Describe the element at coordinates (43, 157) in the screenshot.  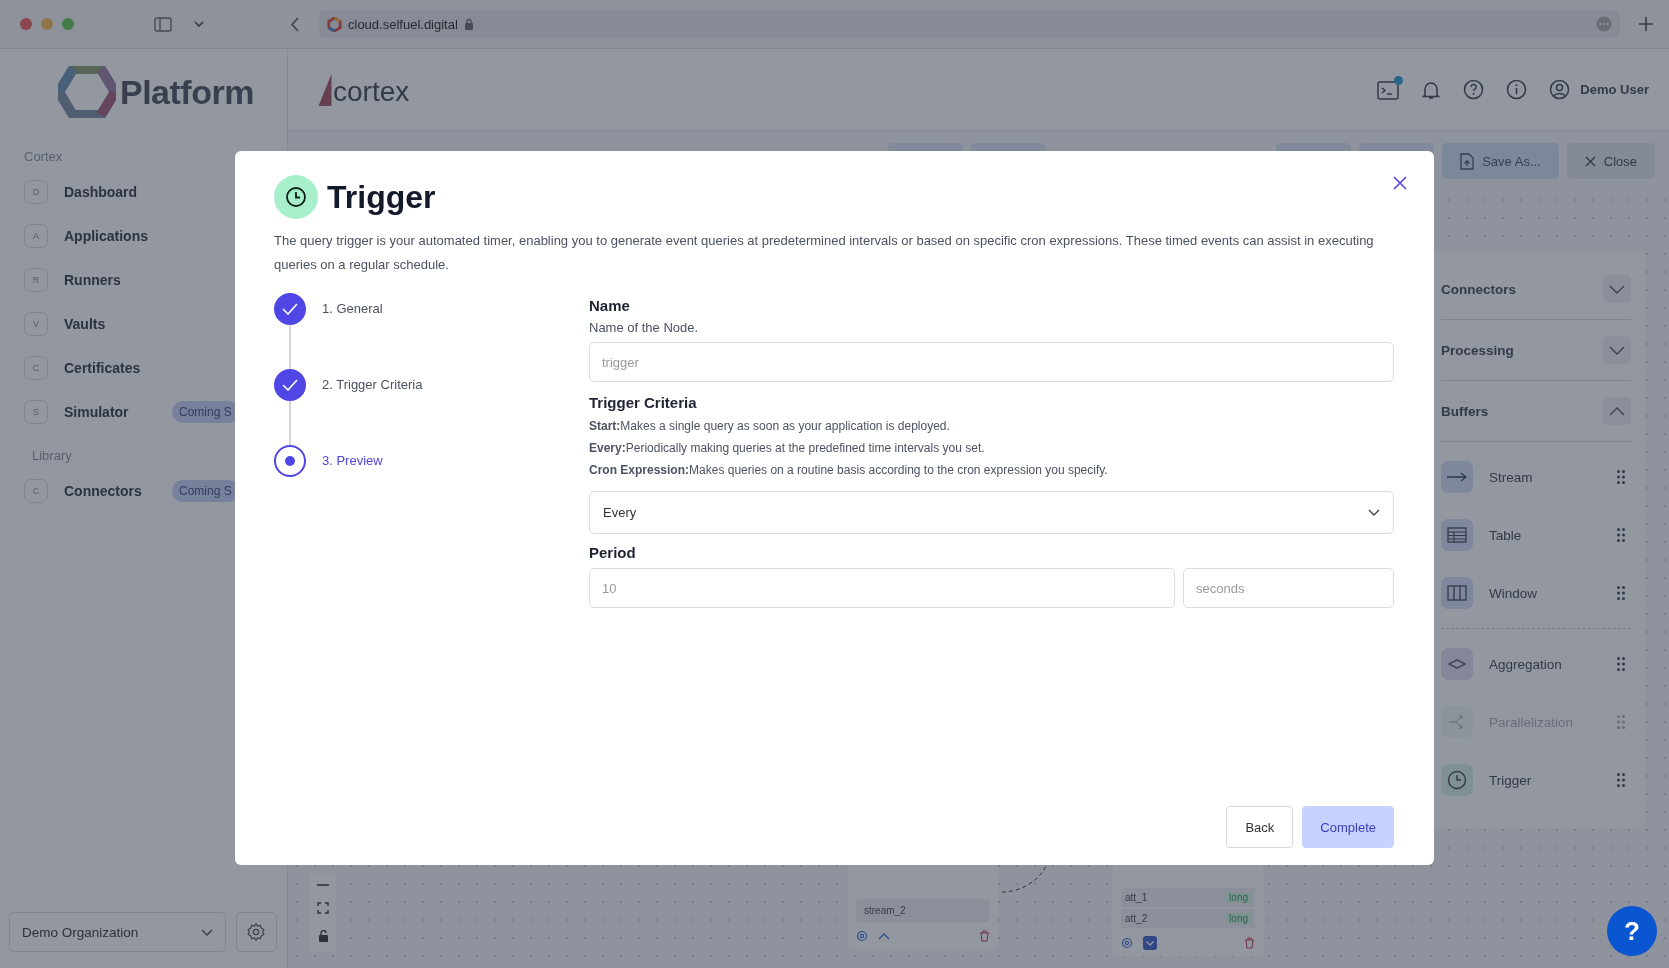
I see `section-title: Cortex` at that location.